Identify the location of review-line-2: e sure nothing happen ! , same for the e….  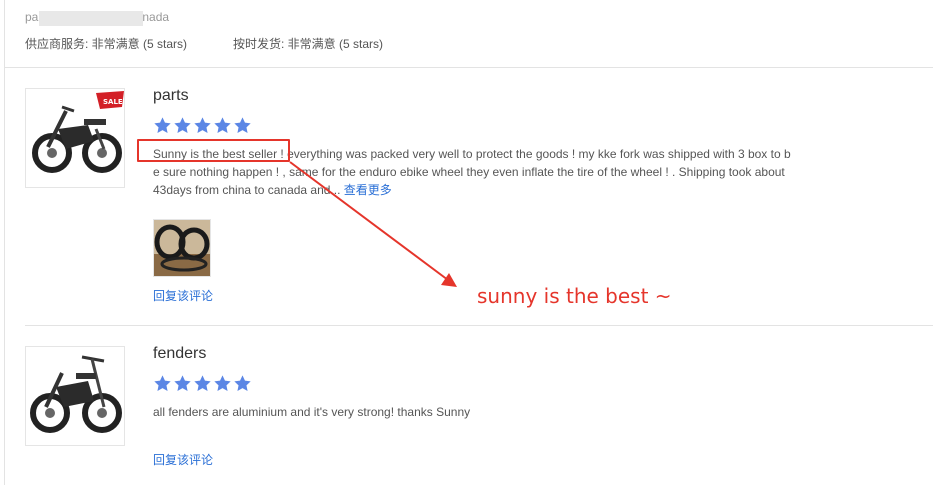
(469, 172).